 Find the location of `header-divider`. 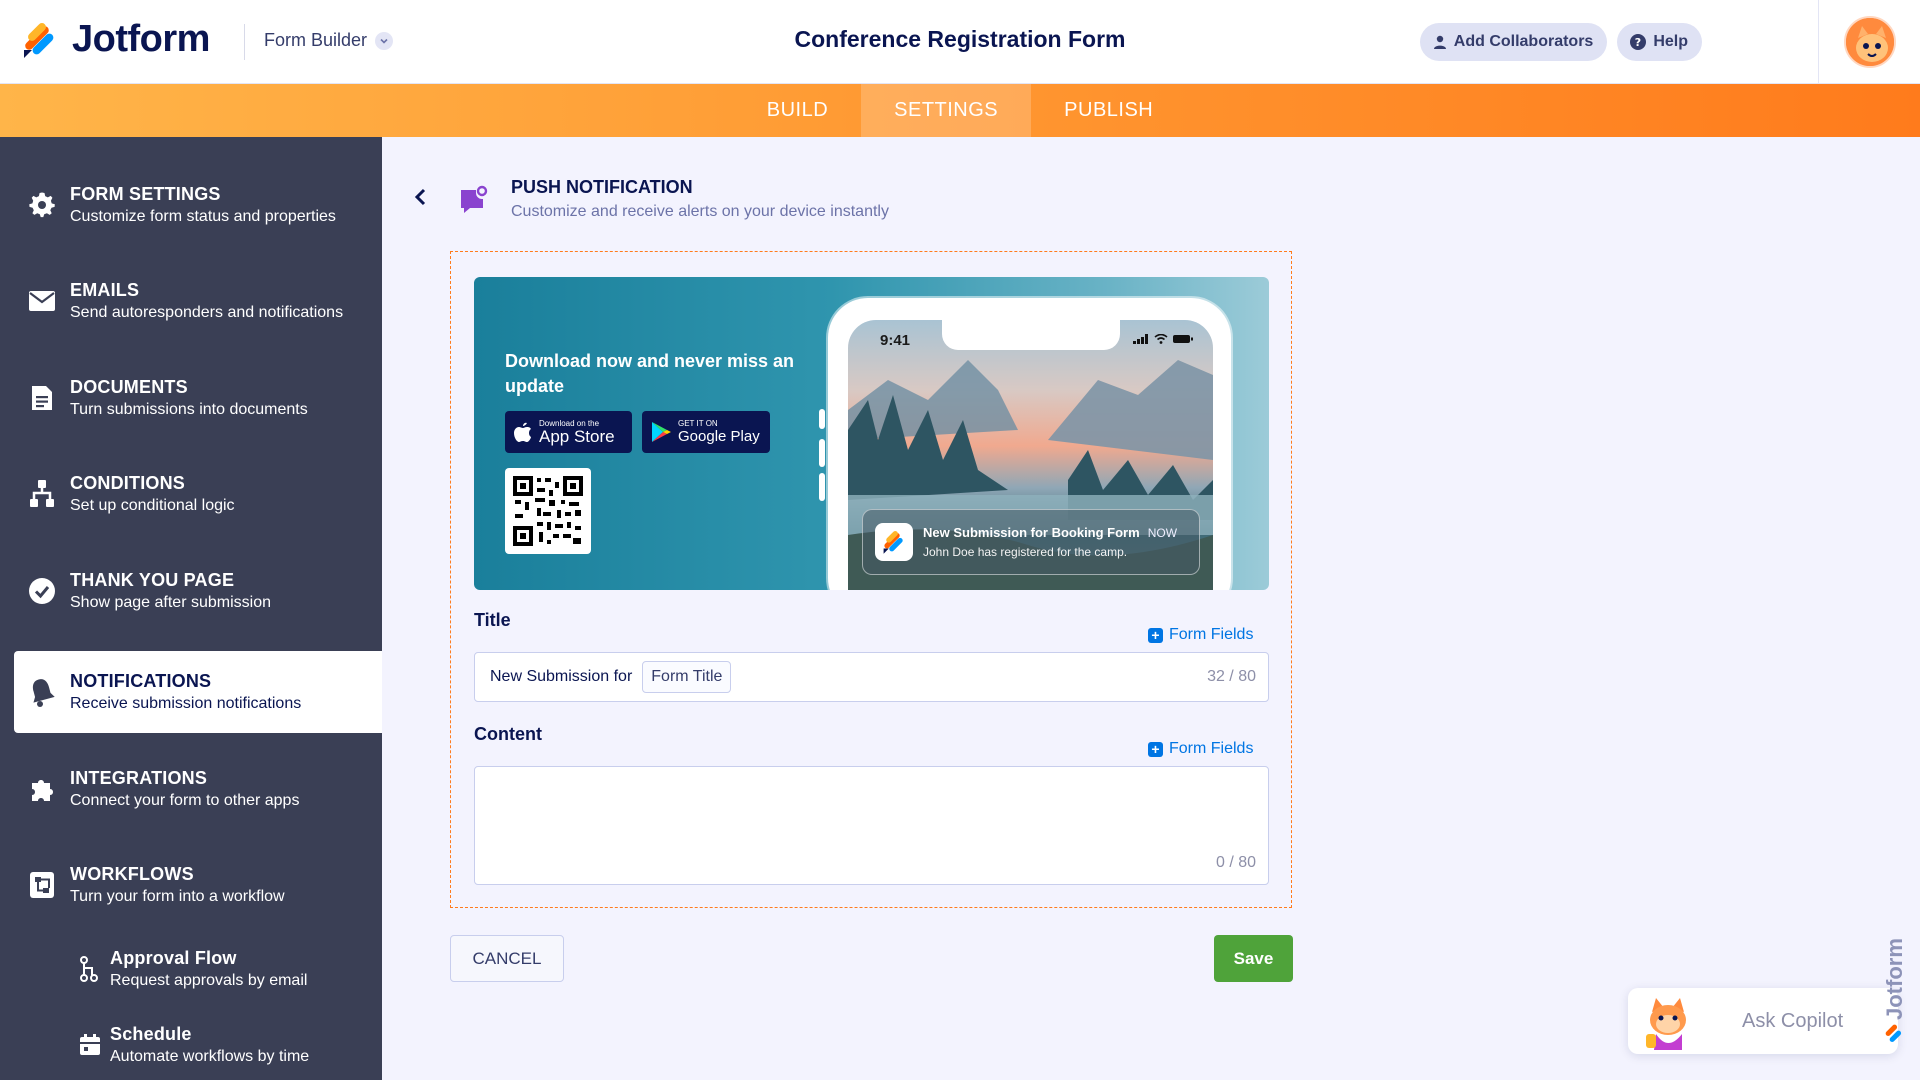

header-divider is located at coordinates (244, 42).